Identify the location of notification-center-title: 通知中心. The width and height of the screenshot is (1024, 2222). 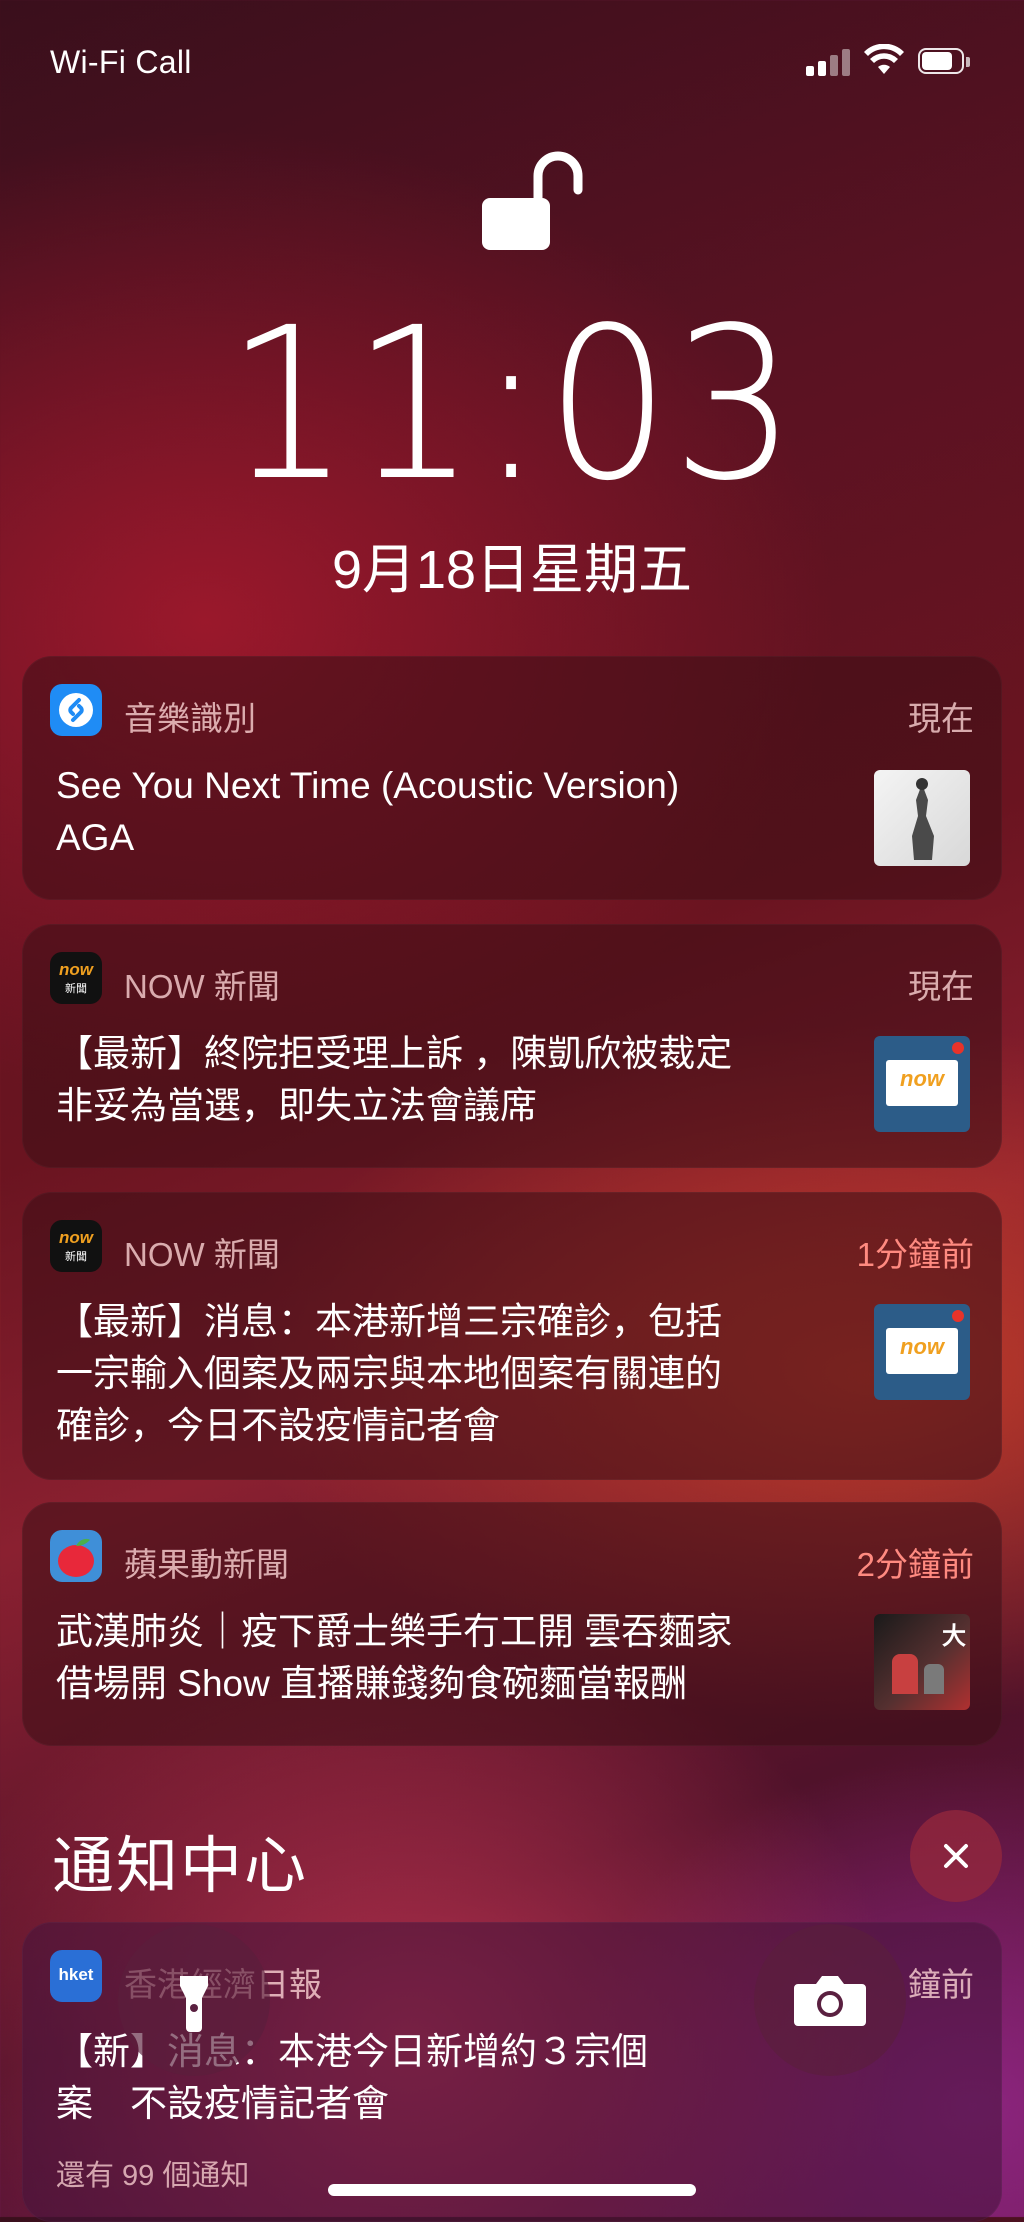
(180, 1866).